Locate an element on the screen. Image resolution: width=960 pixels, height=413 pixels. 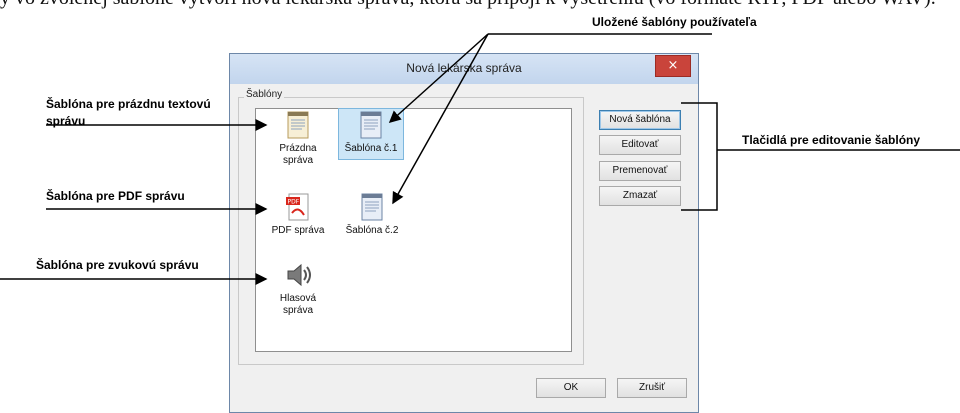
template-label: Šablóna č.1 is located at coordinates (371, 148).